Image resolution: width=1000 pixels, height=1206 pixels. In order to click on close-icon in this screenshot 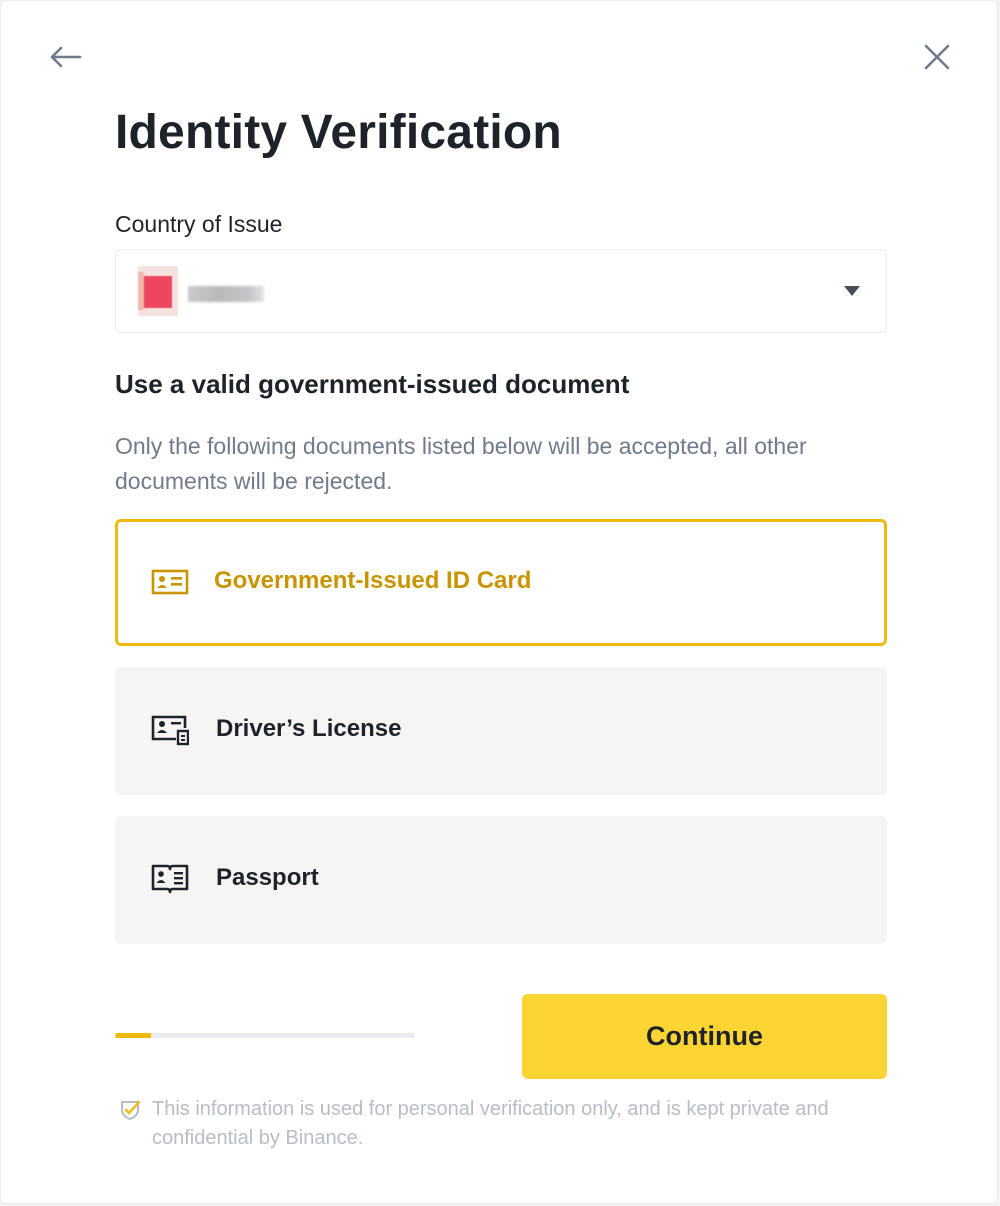, I will do `click(937, 57)`.